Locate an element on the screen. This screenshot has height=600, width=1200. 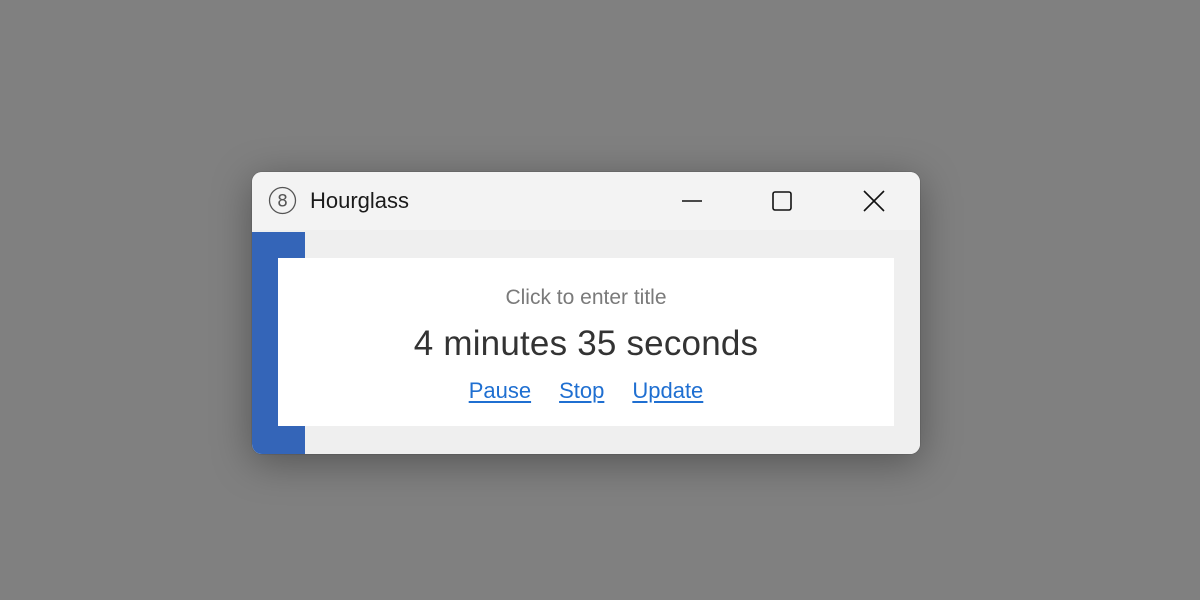
action-links: Pause Stop Update is located at coordinates (586, 391).